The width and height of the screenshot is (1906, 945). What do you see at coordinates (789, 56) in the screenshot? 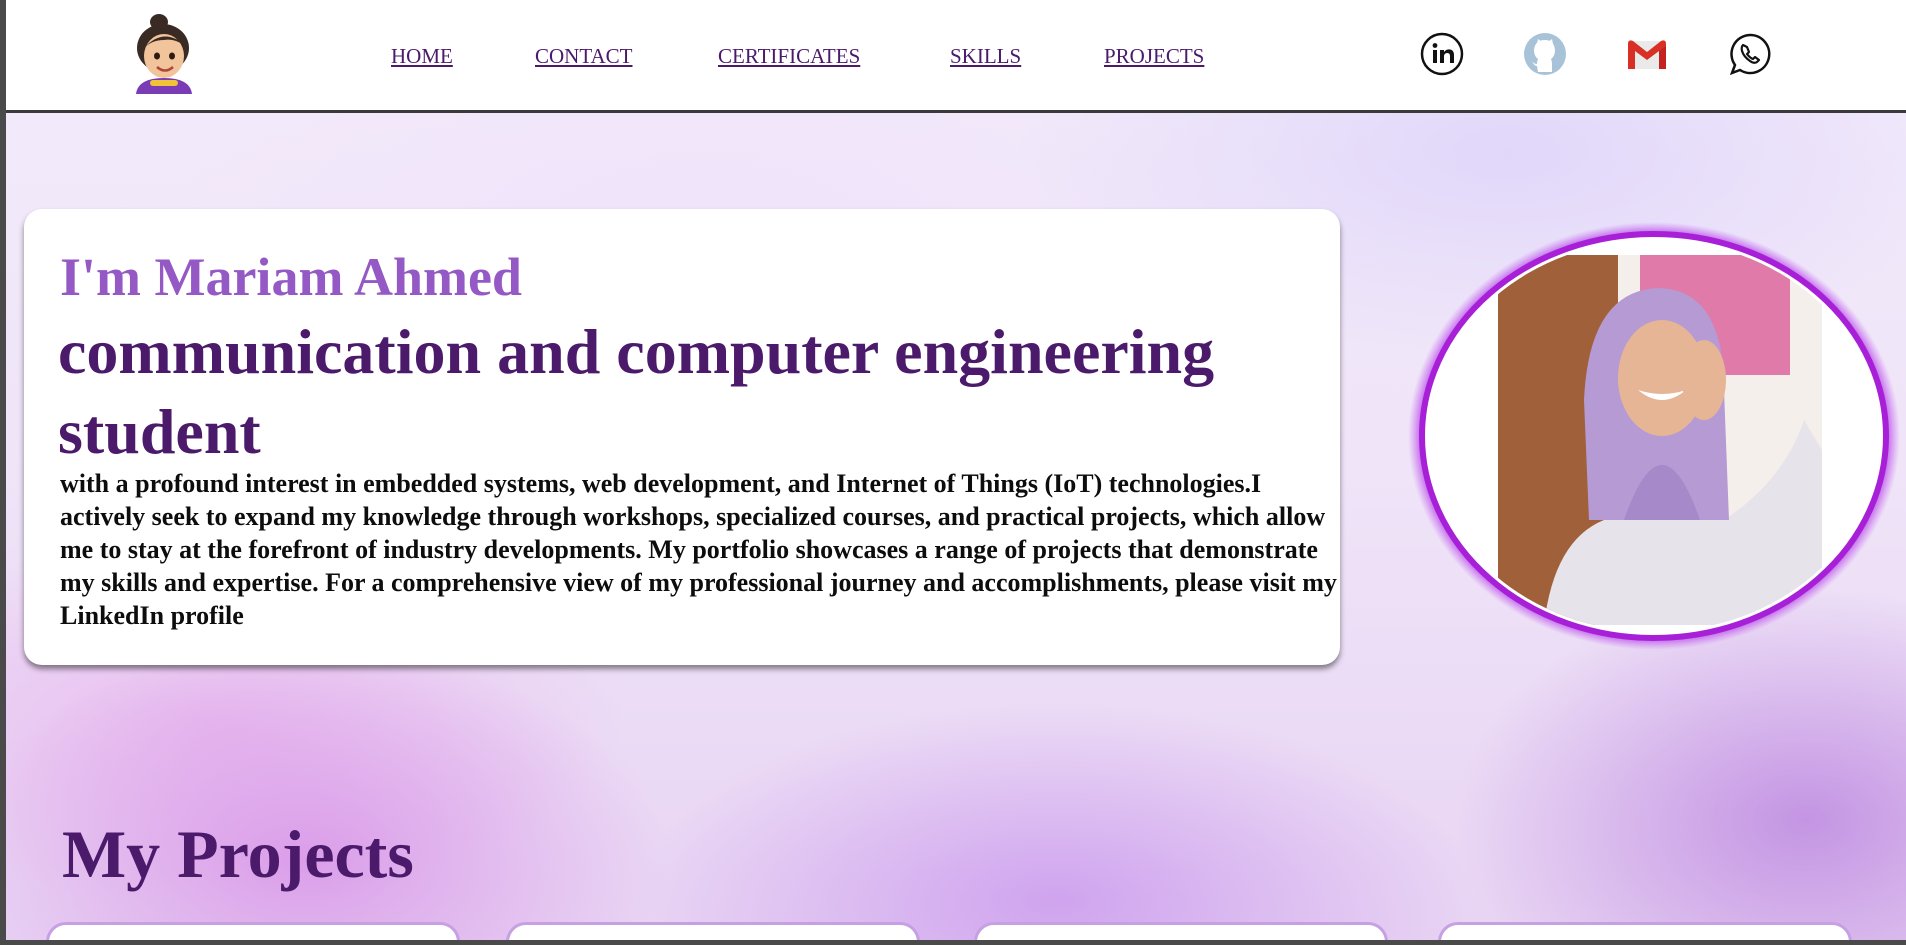
I see `nav-certificates-link: CERTIFICATES` at bounding box center [789, 56].